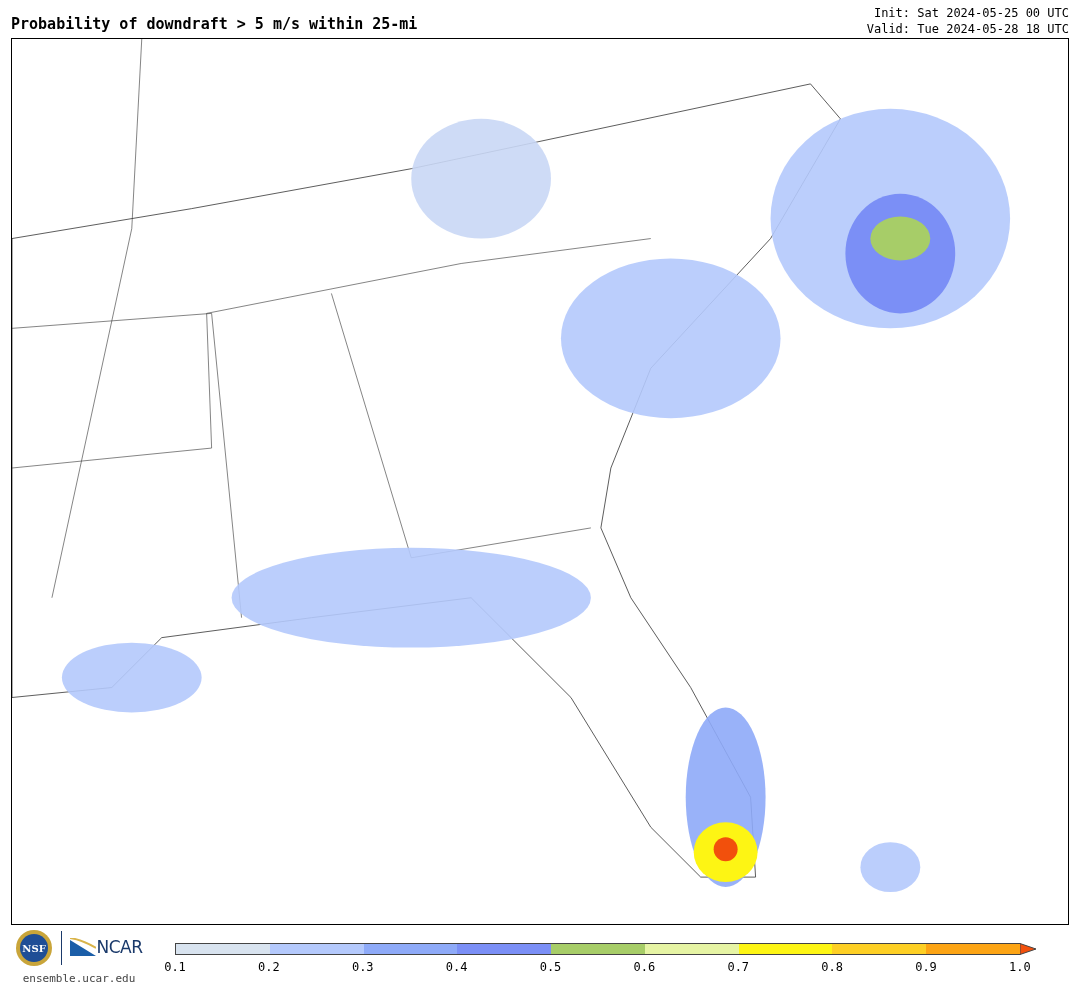 The image size is (1080, 988). Describe the element at coordinates (79, 979) in the screenshot. I see `website-link: ensemble.ucar.edu` at that location.